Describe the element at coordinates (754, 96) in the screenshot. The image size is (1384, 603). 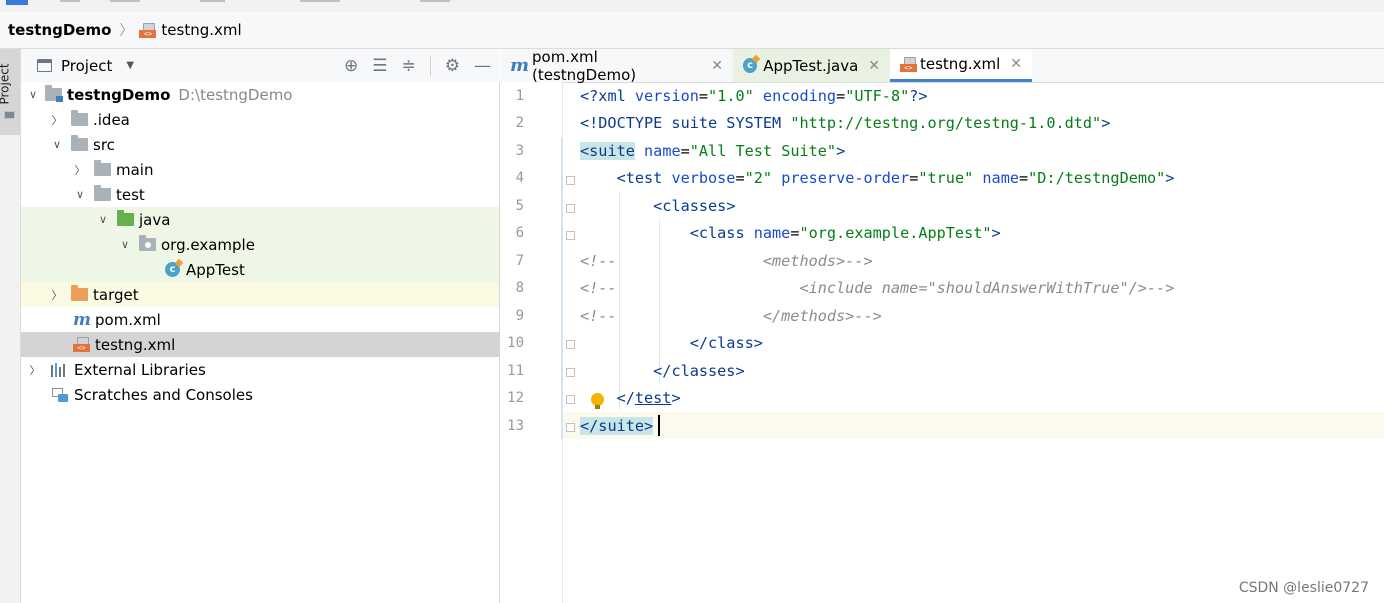
I see `code-line-1: <?xml version="1.0" encoding="UTF-8"?>` at that location.